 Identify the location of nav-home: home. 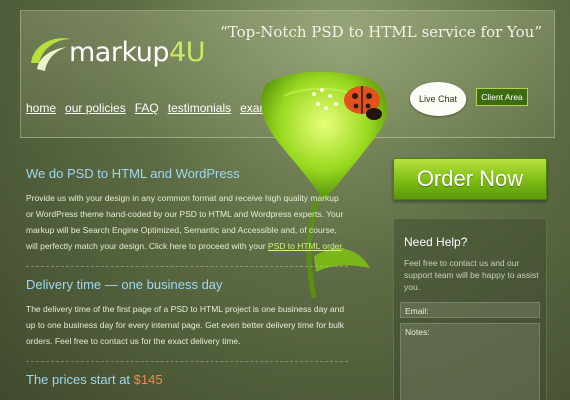
(41, 108).